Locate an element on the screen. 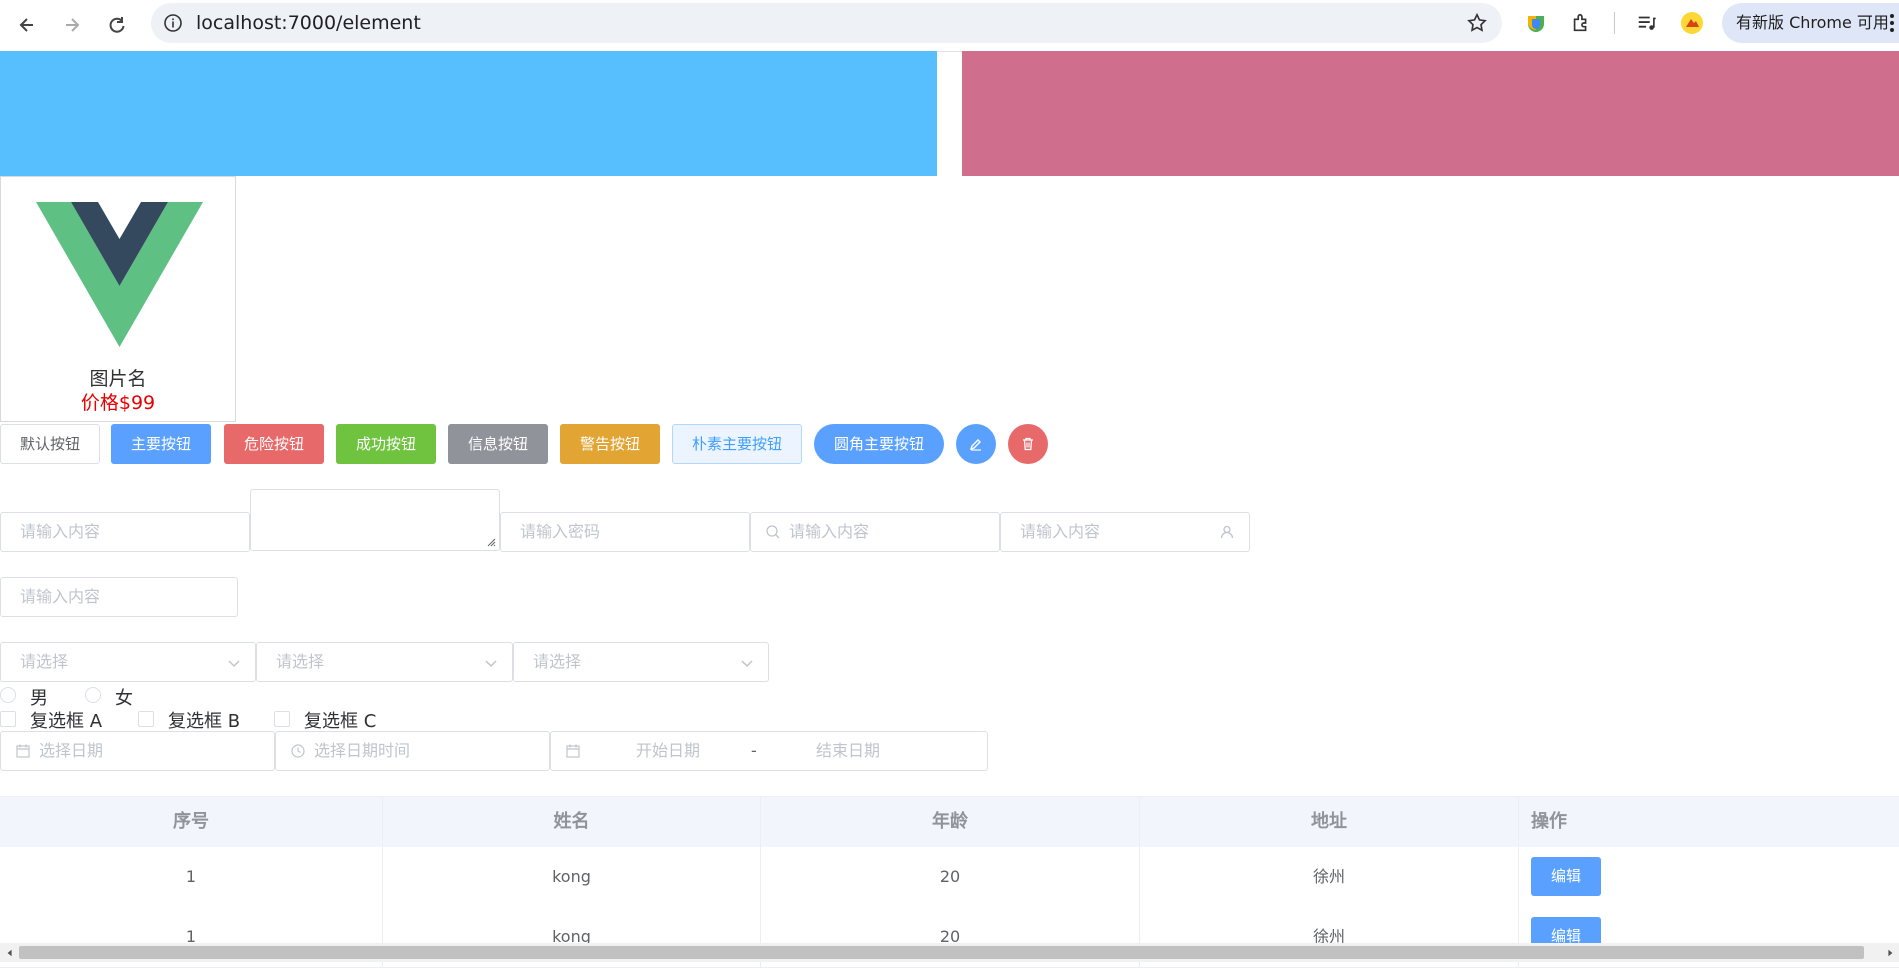 The height and width of the screenshot is (968, 1899). card-price: 价格$99 is located at coordinates (118, 403).